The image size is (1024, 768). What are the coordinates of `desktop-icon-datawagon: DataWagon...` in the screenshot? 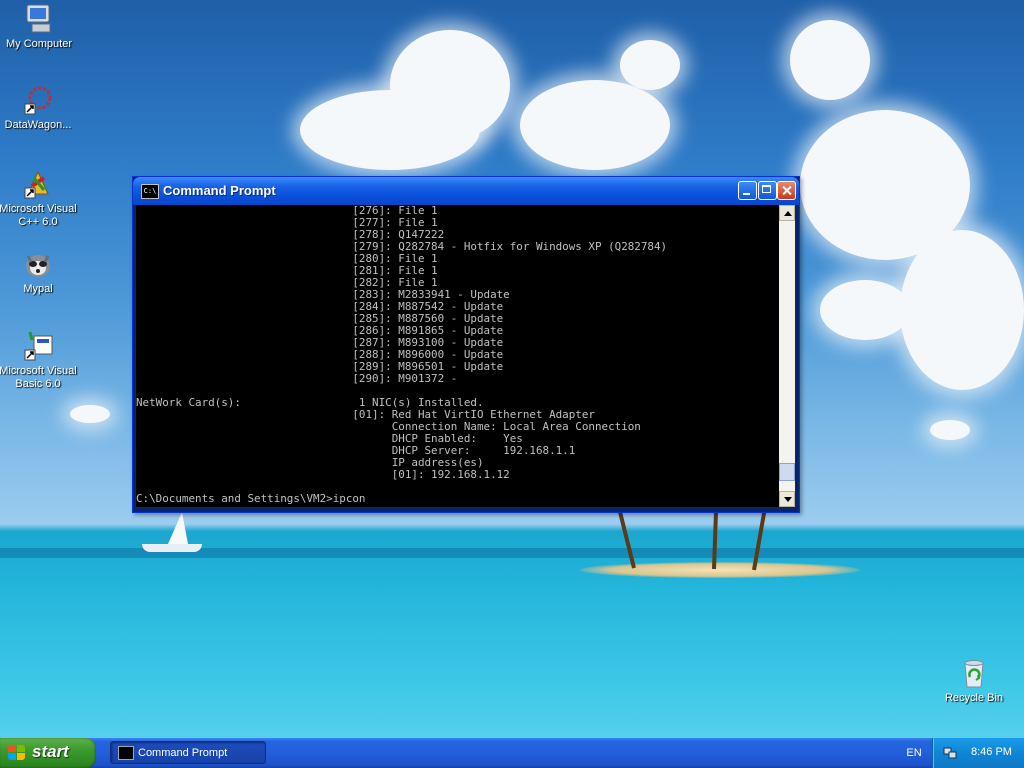 It's located at (39, 108).